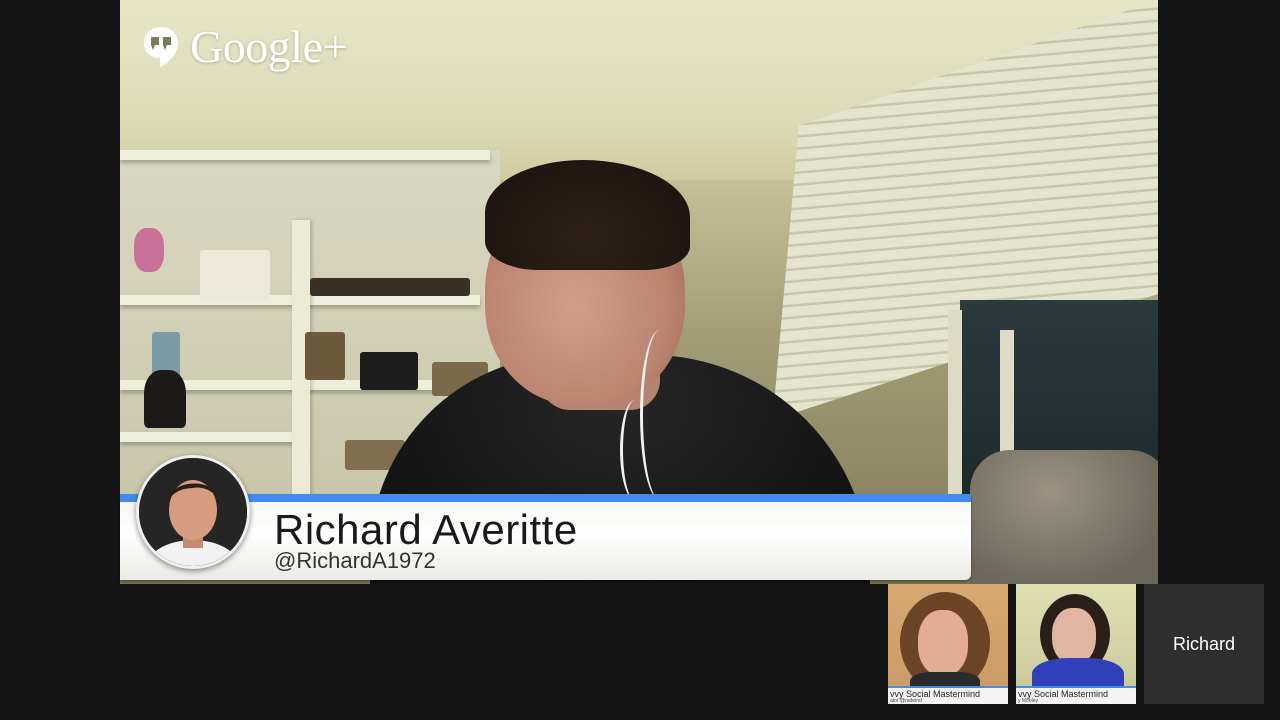  Describe the element at coordinates (948, 695) in the screenshot. I see `participant-banner: vvy Social Mastermind ator @radeind` at that location.